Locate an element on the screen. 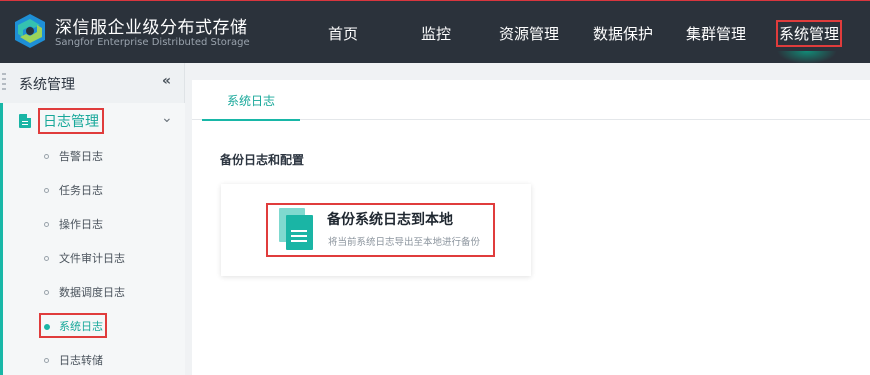 Image resolution: width=870 pixels, height=375 pixels. sidebar-item-label: 文件审计日志 is located at coordinates (92, 258).